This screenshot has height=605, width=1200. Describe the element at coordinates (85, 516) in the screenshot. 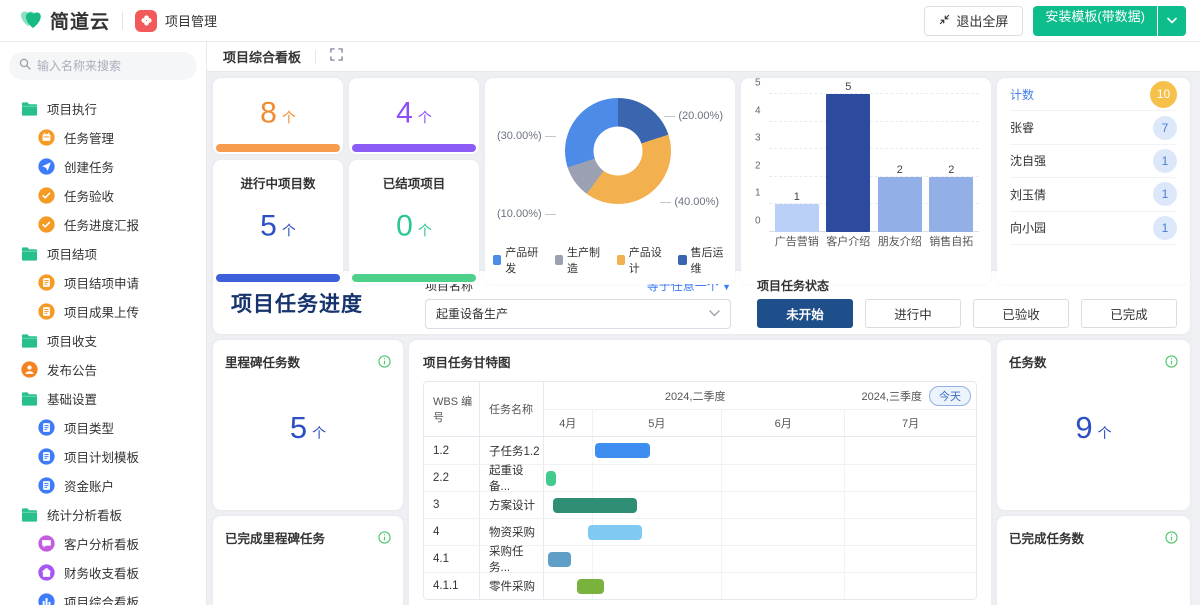

I see `sidebar-item-label: 统计分析看板` at that location.